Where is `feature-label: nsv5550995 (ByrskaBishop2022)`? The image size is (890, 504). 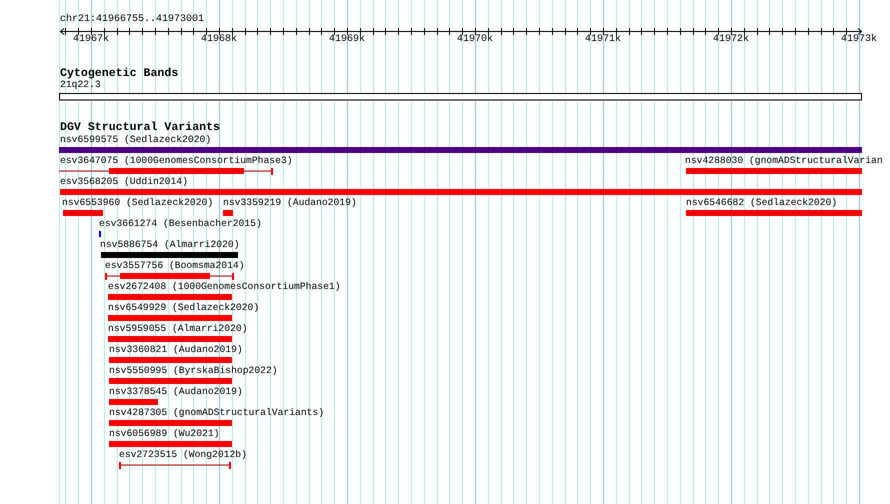 feature-label: nsv5550995 (ByrskaBishop2022) is located at coordinates (193, 371).